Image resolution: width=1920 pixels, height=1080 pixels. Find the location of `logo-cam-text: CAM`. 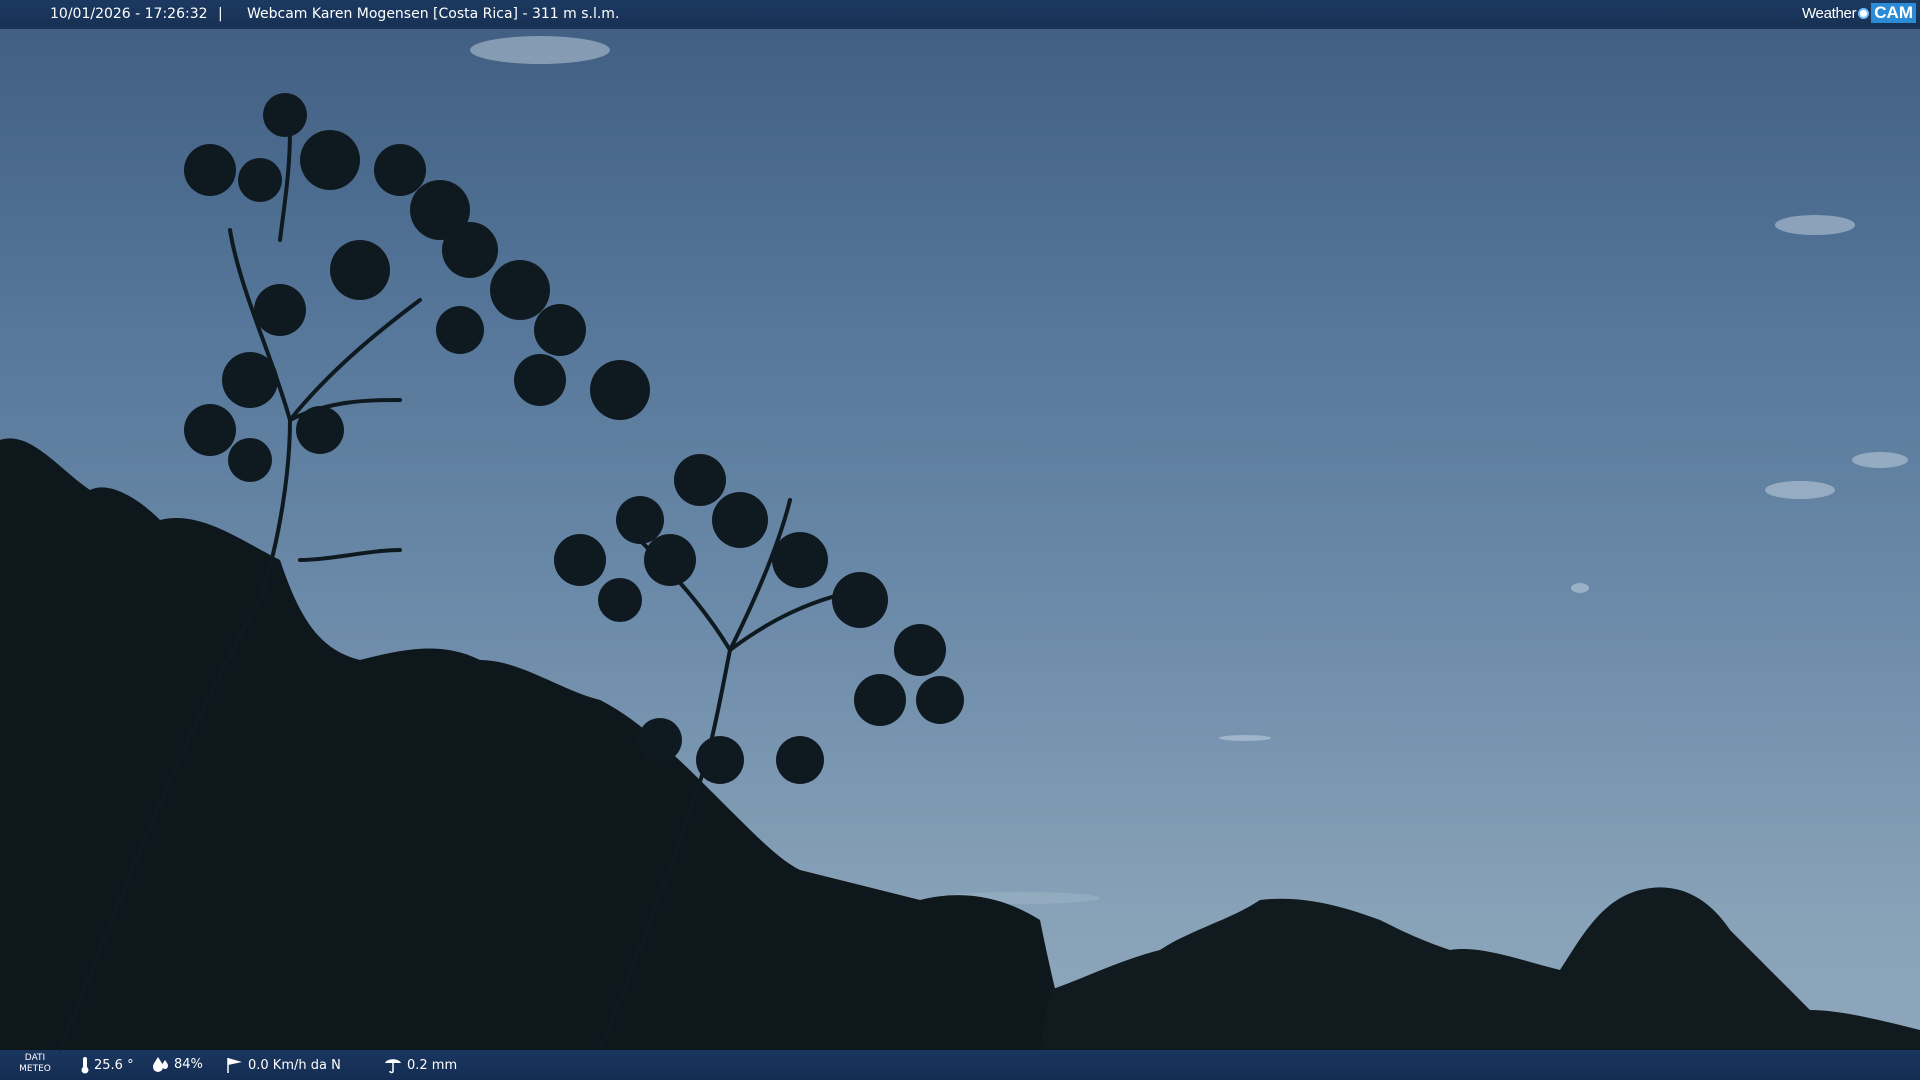

logo-cam-text: CAM is located at coordinates (1893, 13).